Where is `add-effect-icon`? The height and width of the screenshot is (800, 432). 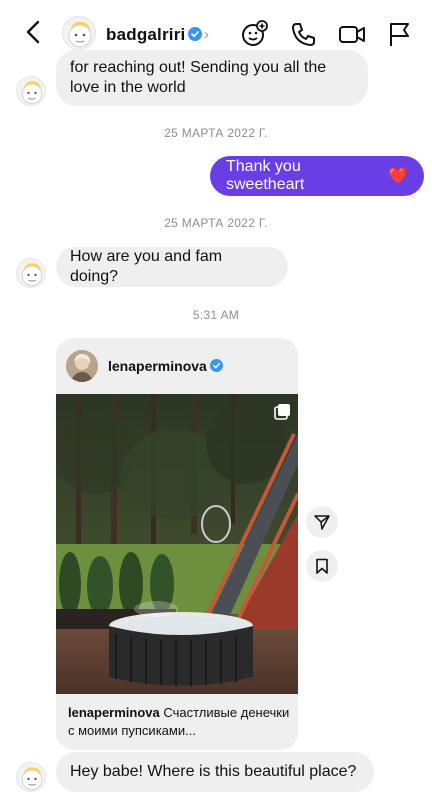
add-effect-icon is located at coordinates (254, 34).